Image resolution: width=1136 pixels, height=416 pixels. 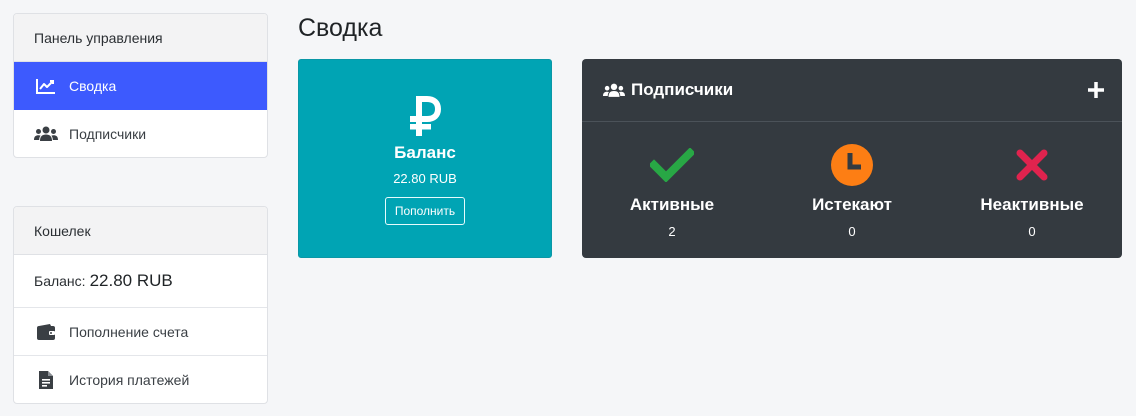 I want to click on check-icon, so click(x=672, y=165).